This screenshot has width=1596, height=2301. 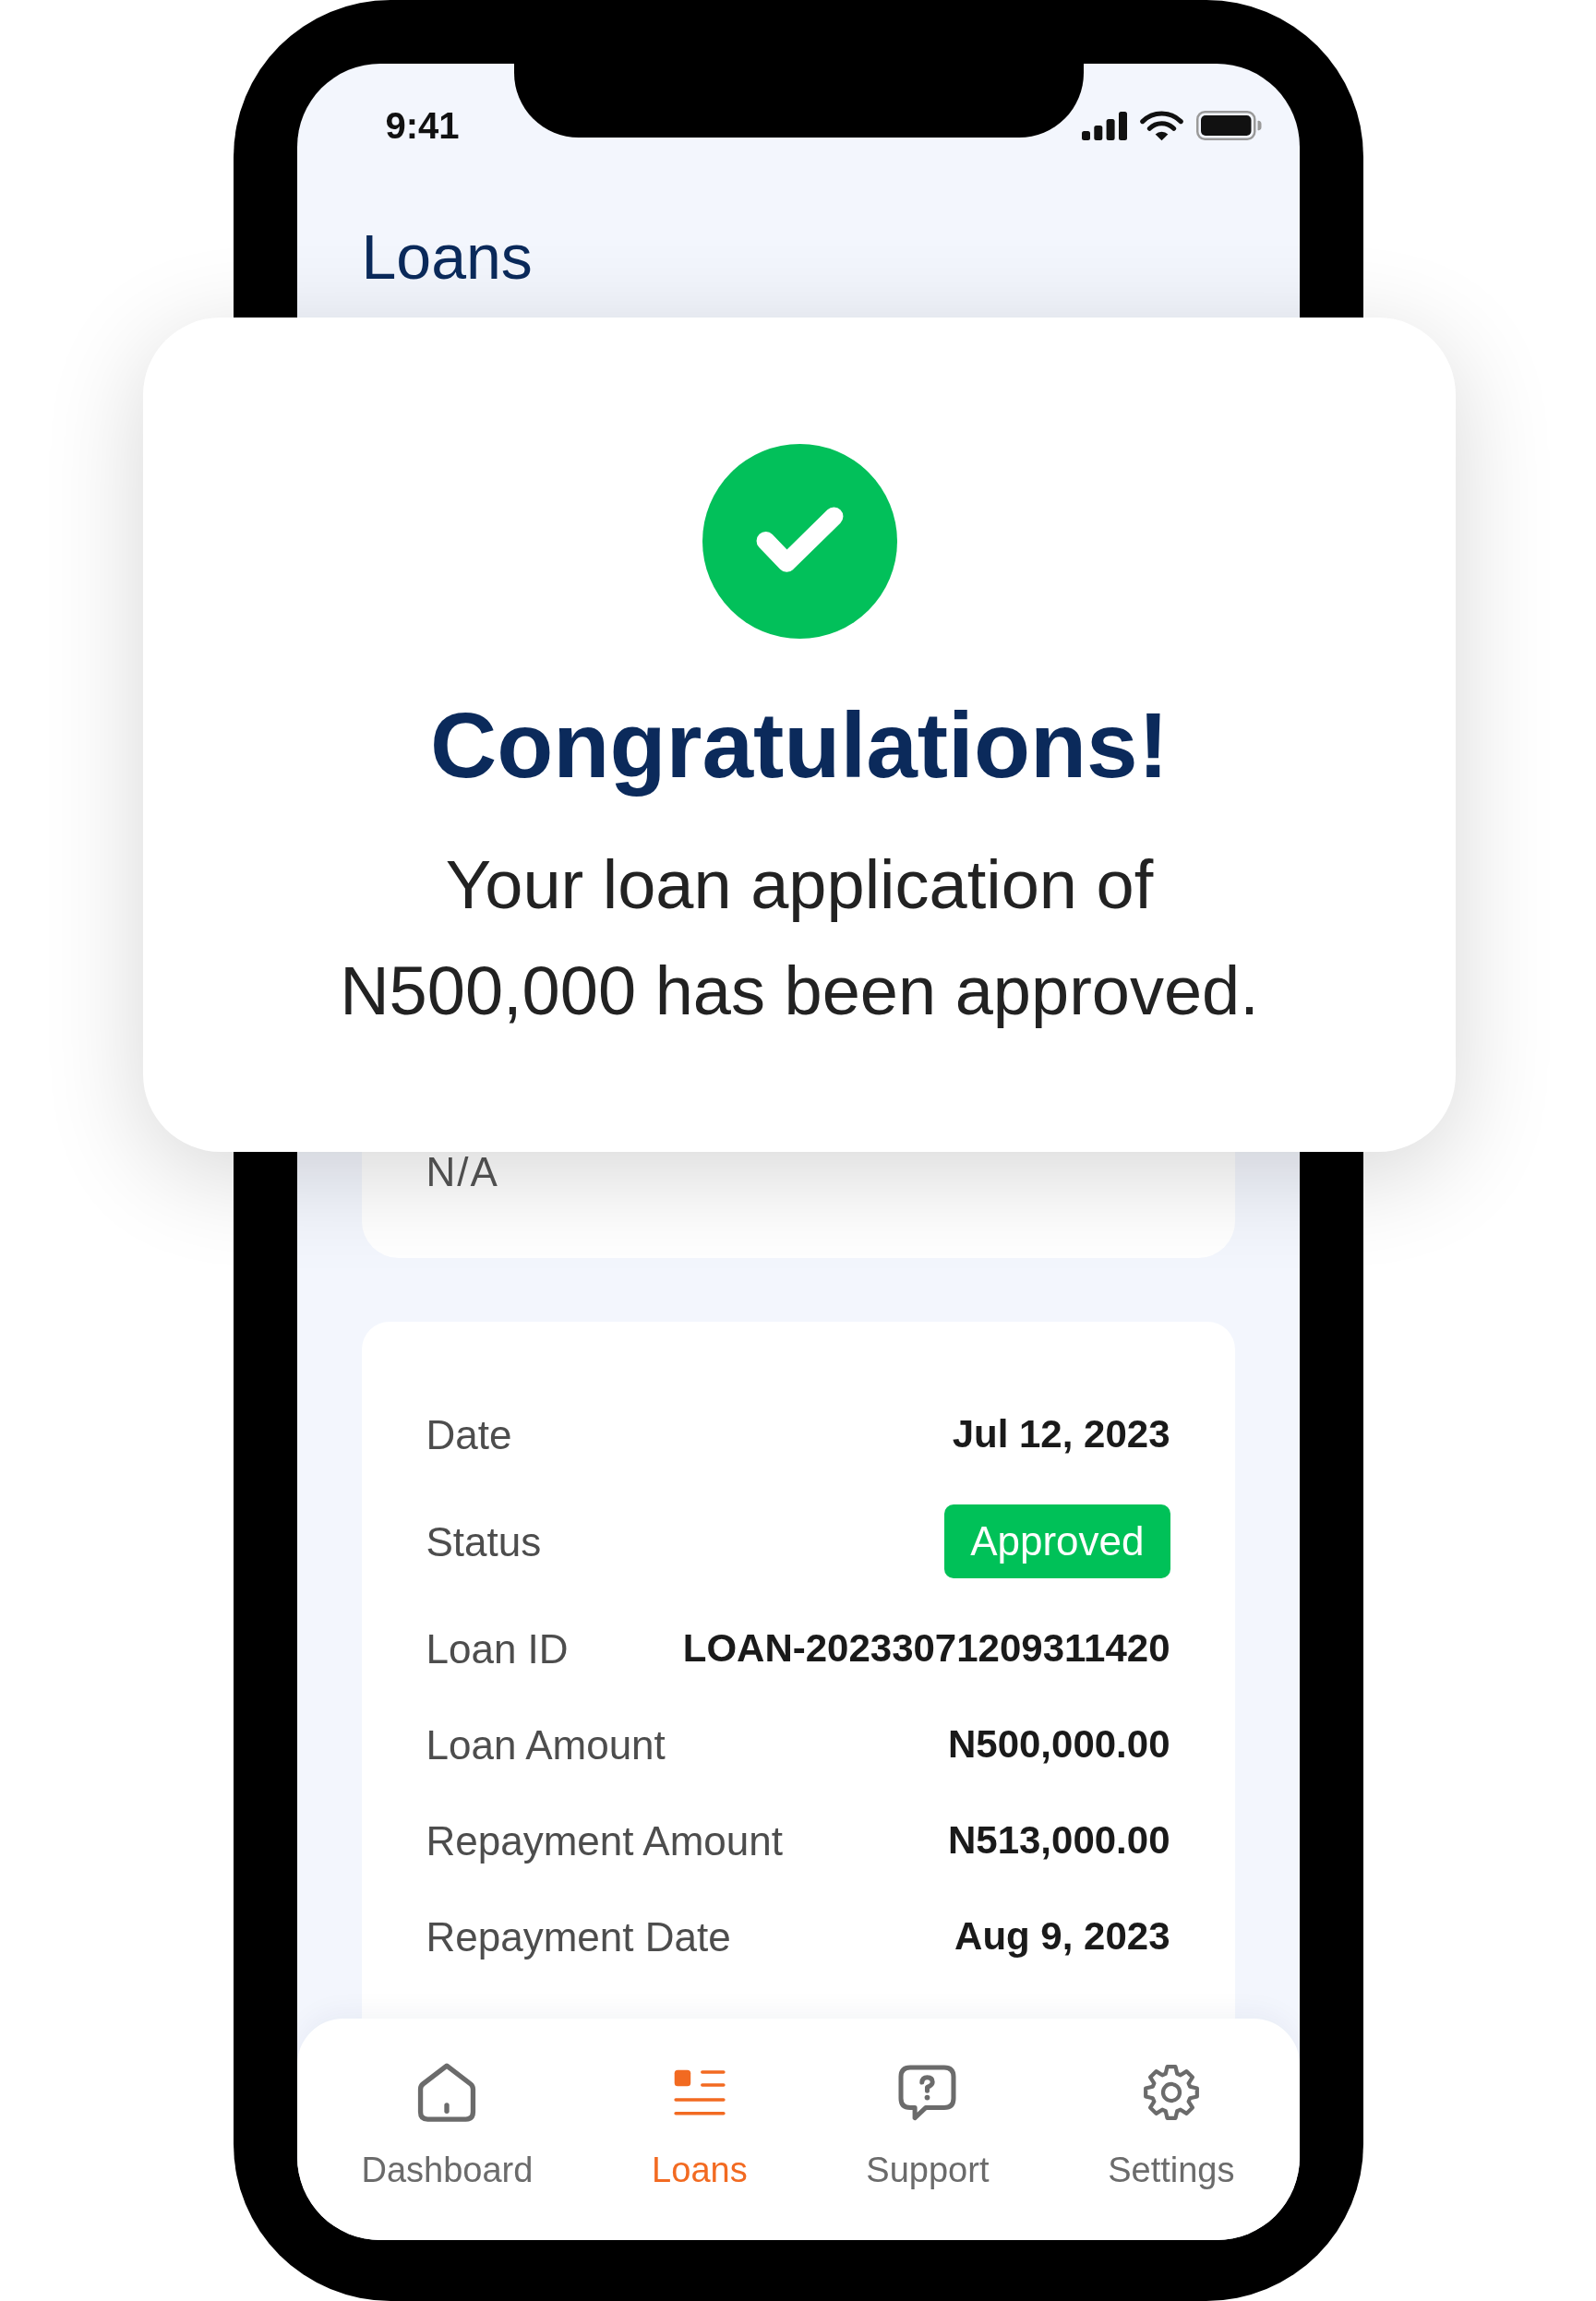 What do you see at coordinates (700, 2127) in the screenshot?
I see `nav-tab: Loans` at bounding box center [700, 2127].